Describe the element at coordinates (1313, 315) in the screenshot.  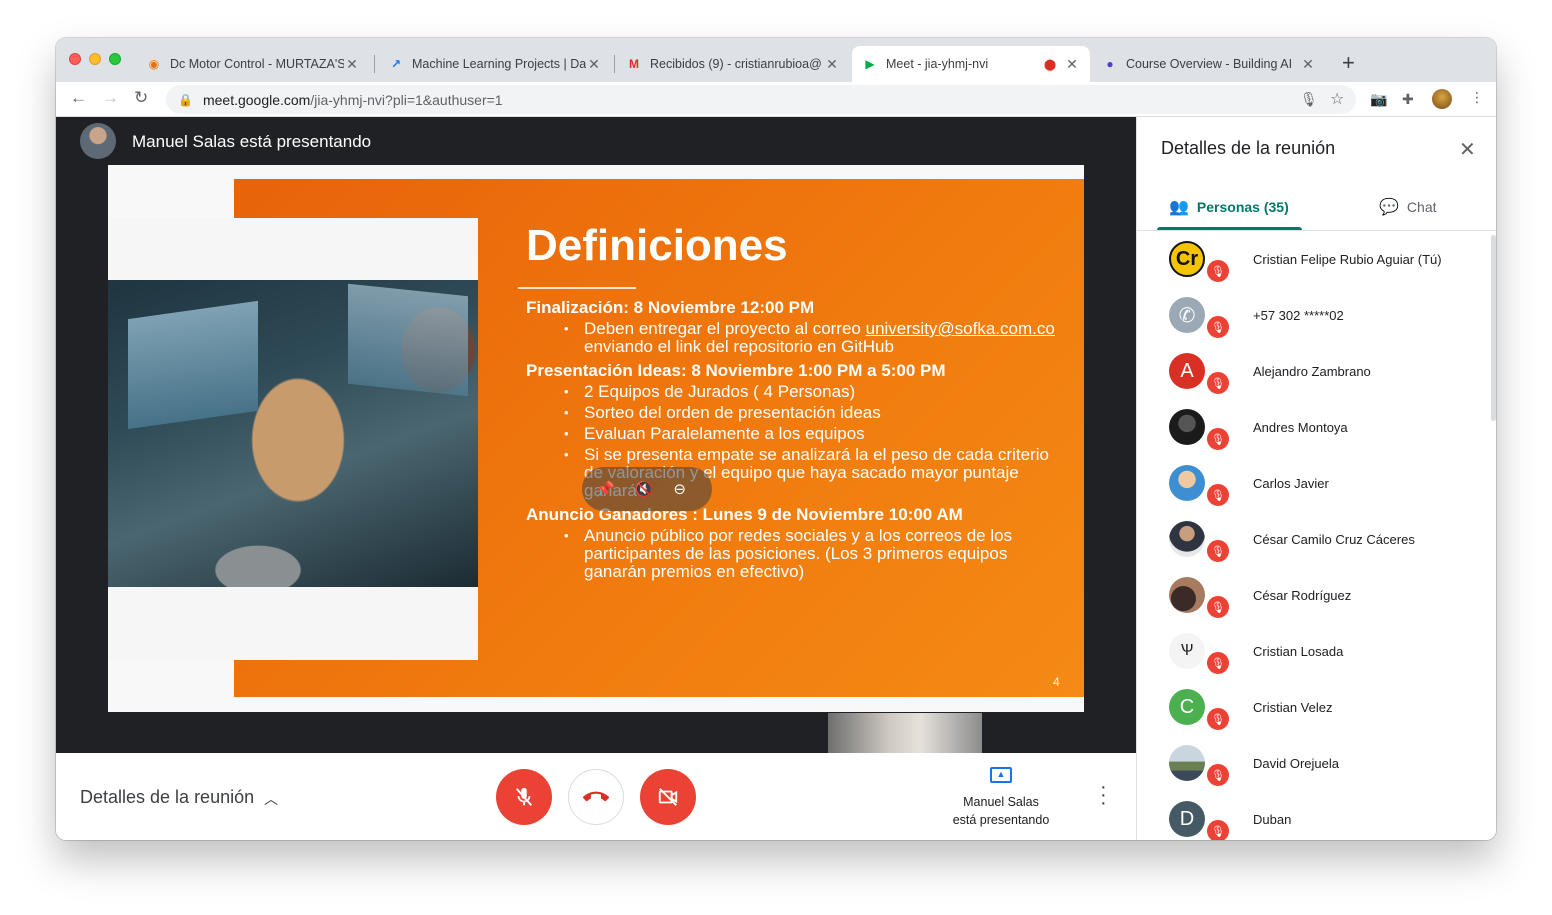
I see `participant-row: ✆ 🎙 +57 302 *****02` at that location.